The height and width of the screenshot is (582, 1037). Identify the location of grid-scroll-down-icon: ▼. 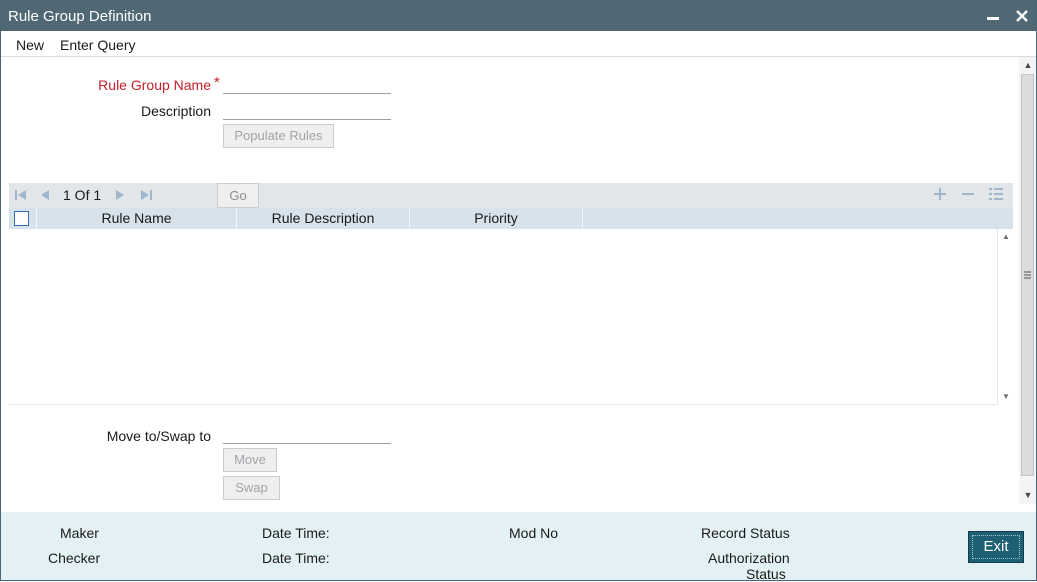
(1006, 397).